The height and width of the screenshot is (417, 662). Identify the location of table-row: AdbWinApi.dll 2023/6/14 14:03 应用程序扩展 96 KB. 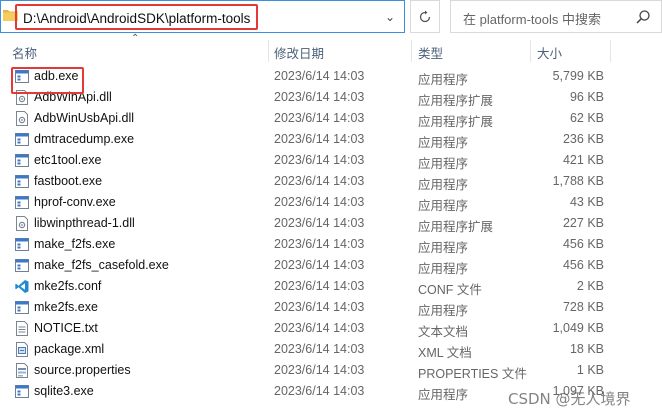
(331, 97).